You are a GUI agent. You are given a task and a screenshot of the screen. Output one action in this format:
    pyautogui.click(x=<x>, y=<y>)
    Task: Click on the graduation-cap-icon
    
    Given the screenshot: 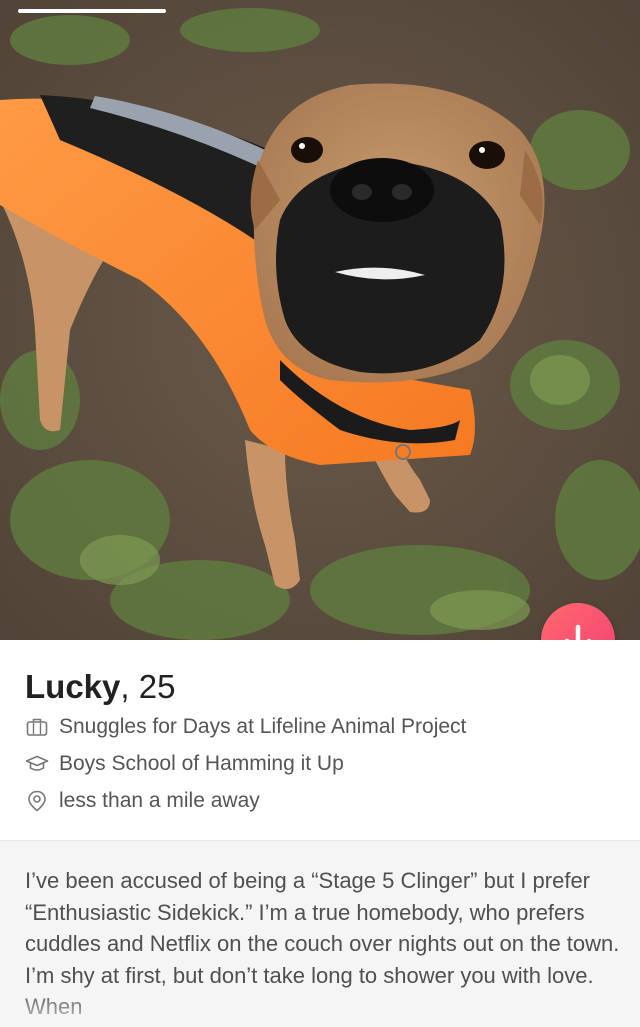 What is the action you would take?
    pyautogui.click(x=37, y=764)
    